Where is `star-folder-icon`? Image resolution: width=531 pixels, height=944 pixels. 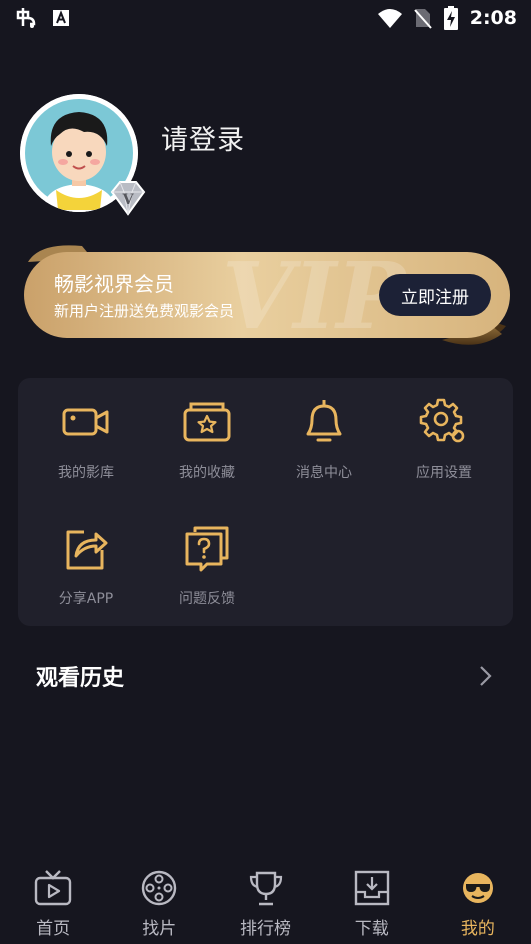
star-folder-icon is located at coordinates (207, 422).